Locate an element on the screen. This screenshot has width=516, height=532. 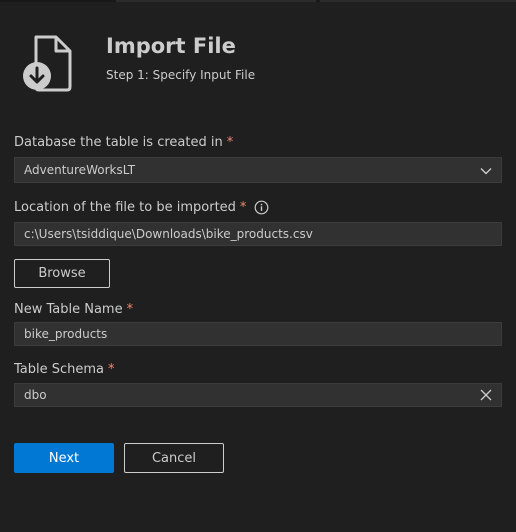
top-tab-strip is located at coordinates (258, 1).